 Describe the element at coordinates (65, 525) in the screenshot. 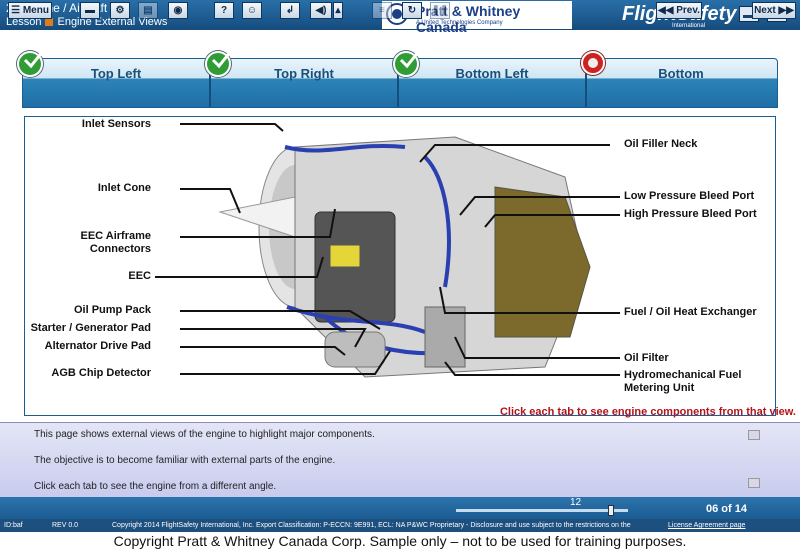

I see `footer-rev: REV 0.0` at that location.